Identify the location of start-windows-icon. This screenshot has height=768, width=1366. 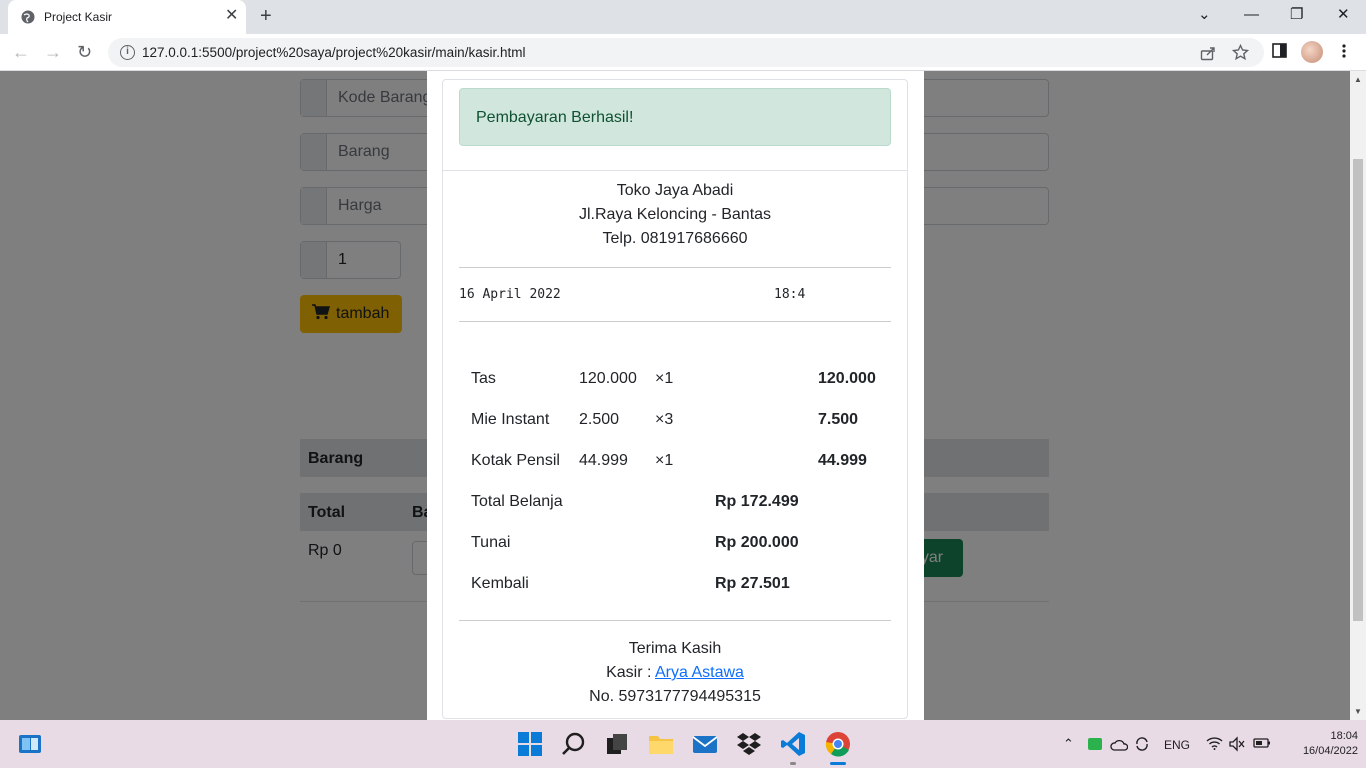
(530, 744).